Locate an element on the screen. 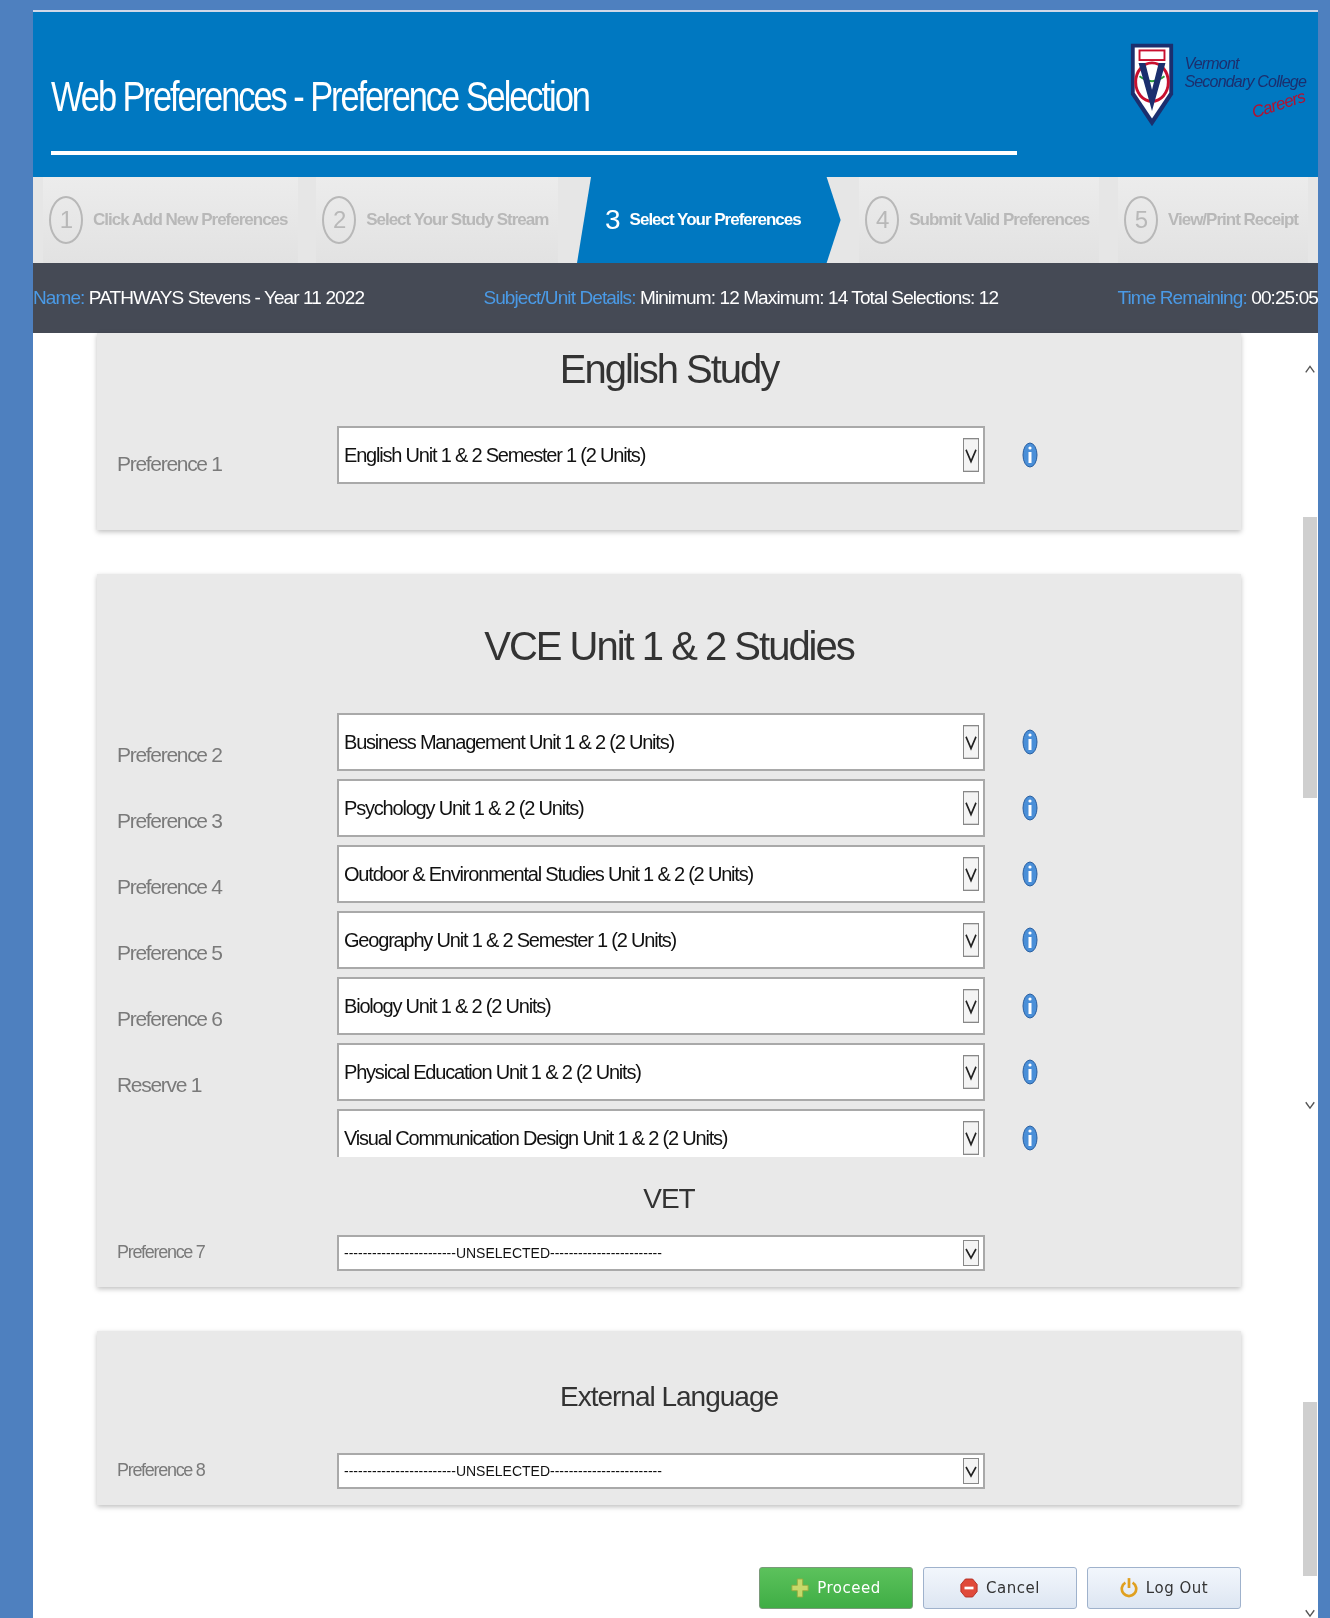  logo-text: Secondary College is located at coordinates (1245, 82).